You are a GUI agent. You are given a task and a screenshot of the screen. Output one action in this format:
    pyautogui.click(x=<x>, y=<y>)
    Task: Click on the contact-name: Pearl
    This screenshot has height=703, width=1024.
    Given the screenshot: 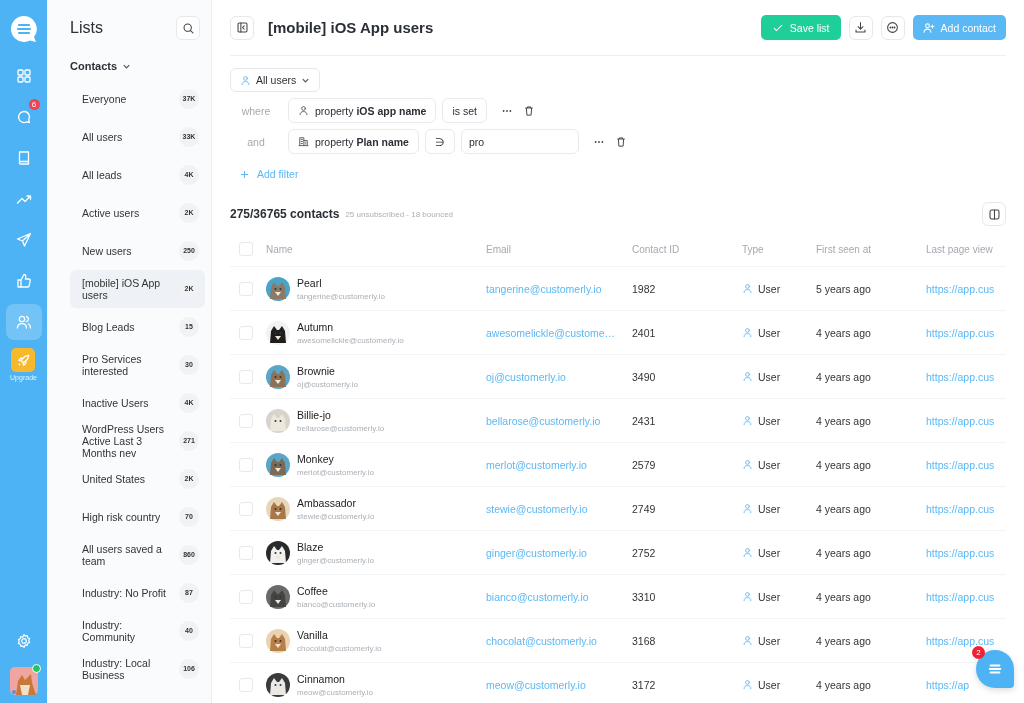 What is the action you would take?
    pyautogui.click(x=341, y=282)
    